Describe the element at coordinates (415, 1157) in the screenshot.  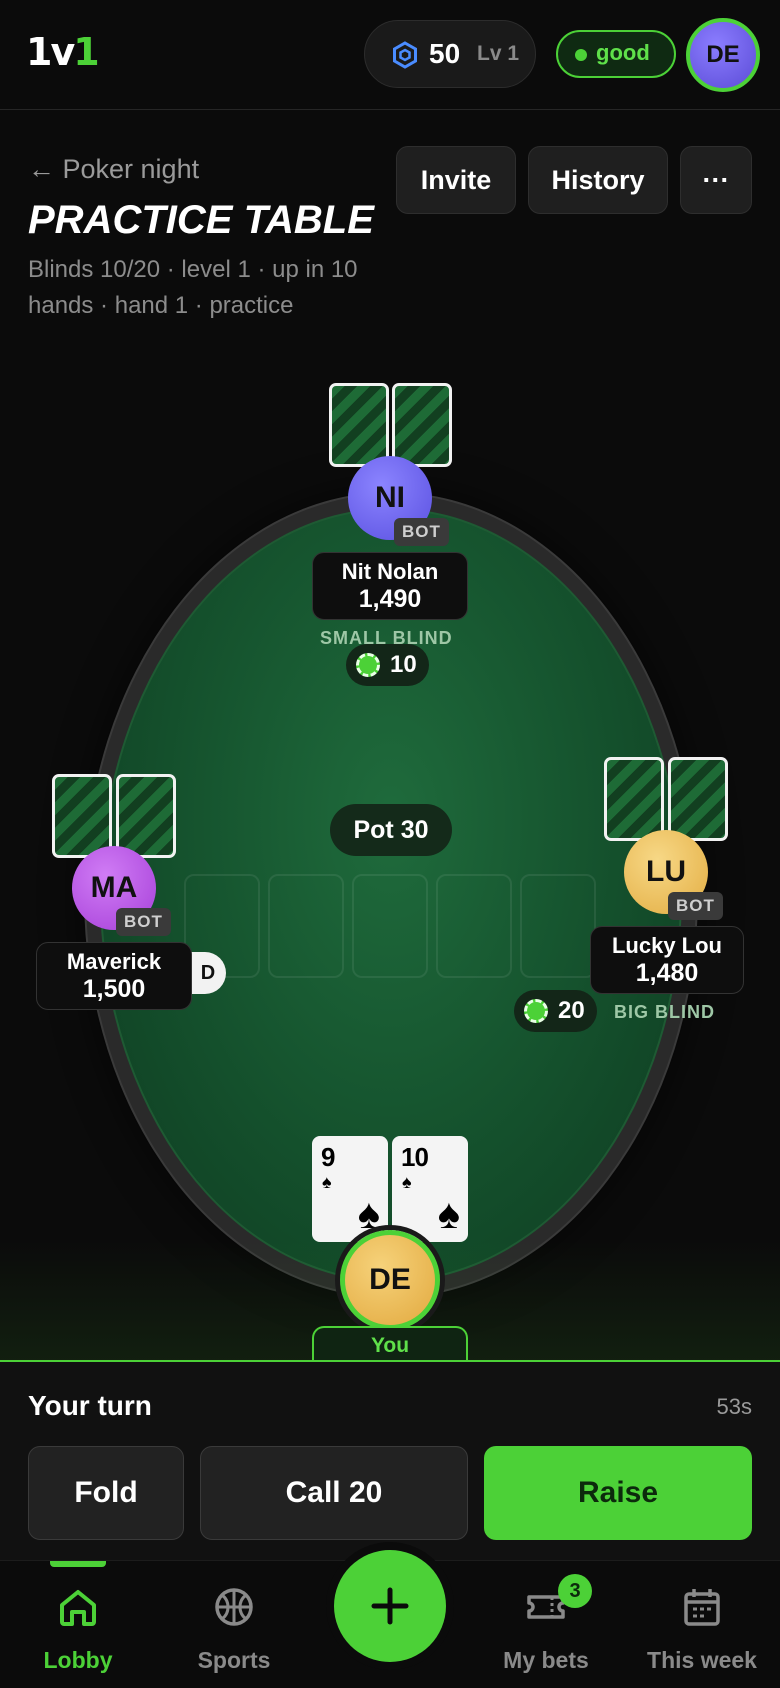
I see `card-rank: 10` at that location.